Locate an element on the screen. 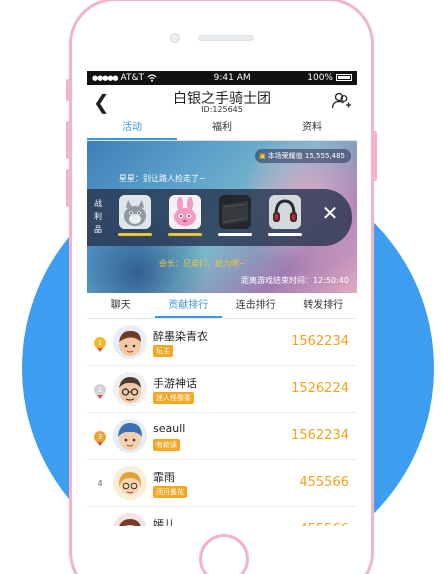 The width and height of the screenshot is (443, 574). gift-pink-bunny-plush is located at coordinates (185, 212).